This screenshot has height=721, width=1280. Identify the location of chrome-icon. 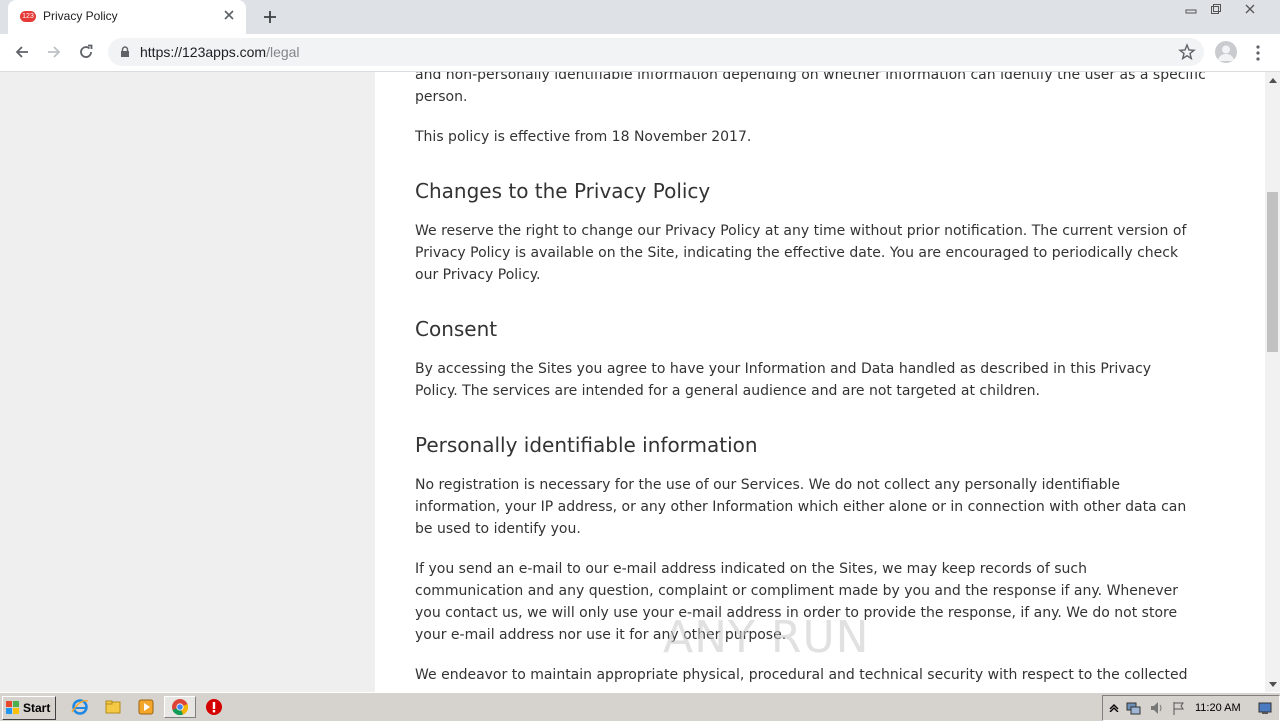
(180, 707).